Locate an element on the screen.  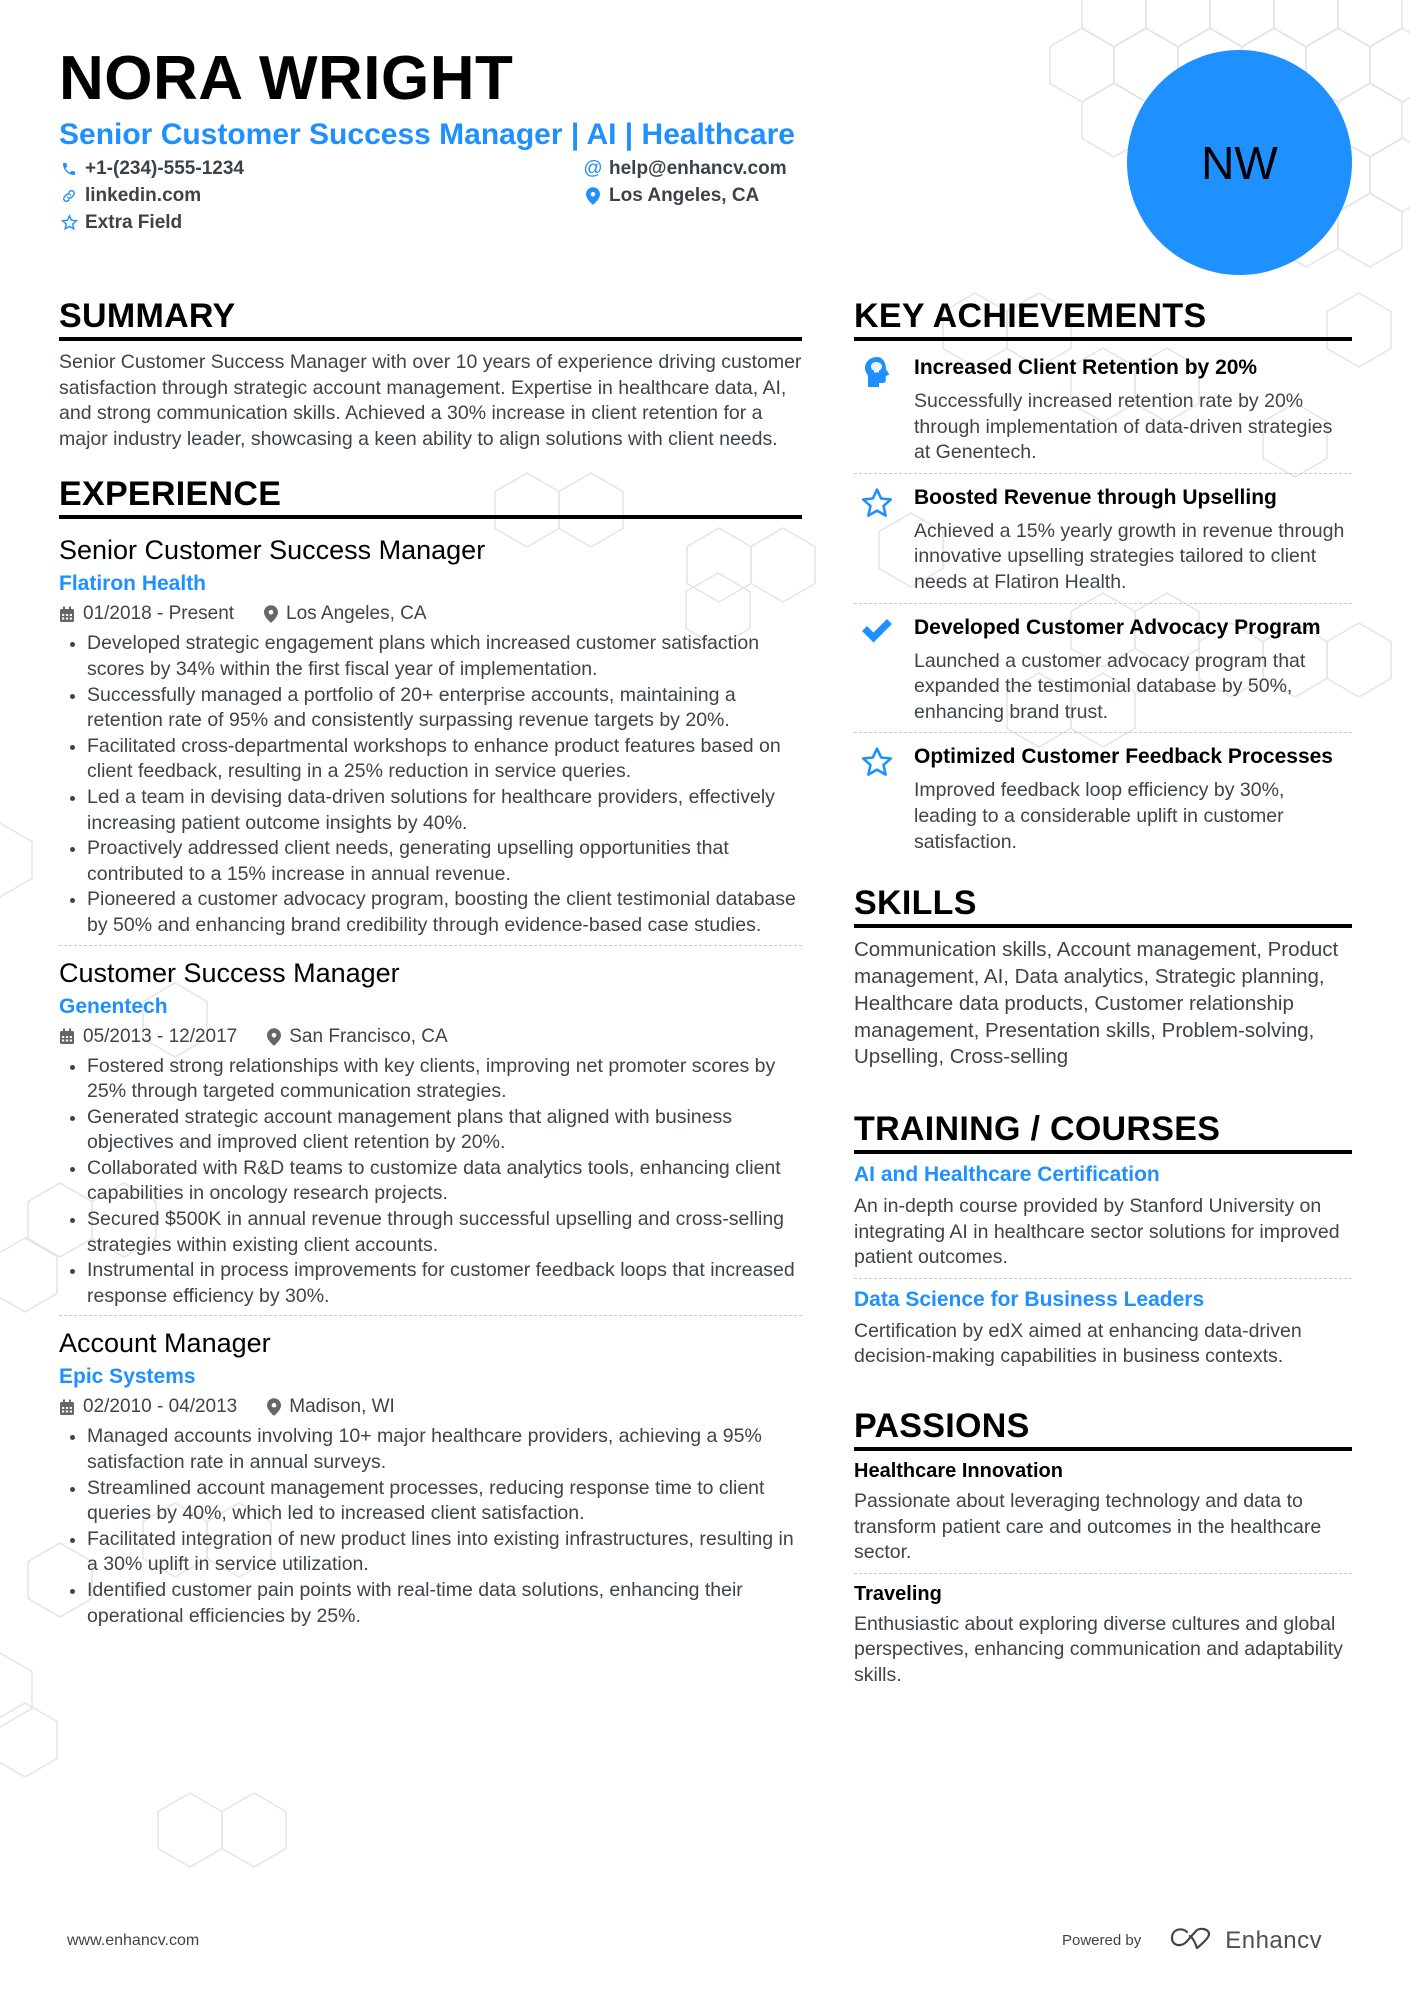
job-meta: 02/2010 - 04/2013 Madison, WI is located at coordinates (430, 1407).